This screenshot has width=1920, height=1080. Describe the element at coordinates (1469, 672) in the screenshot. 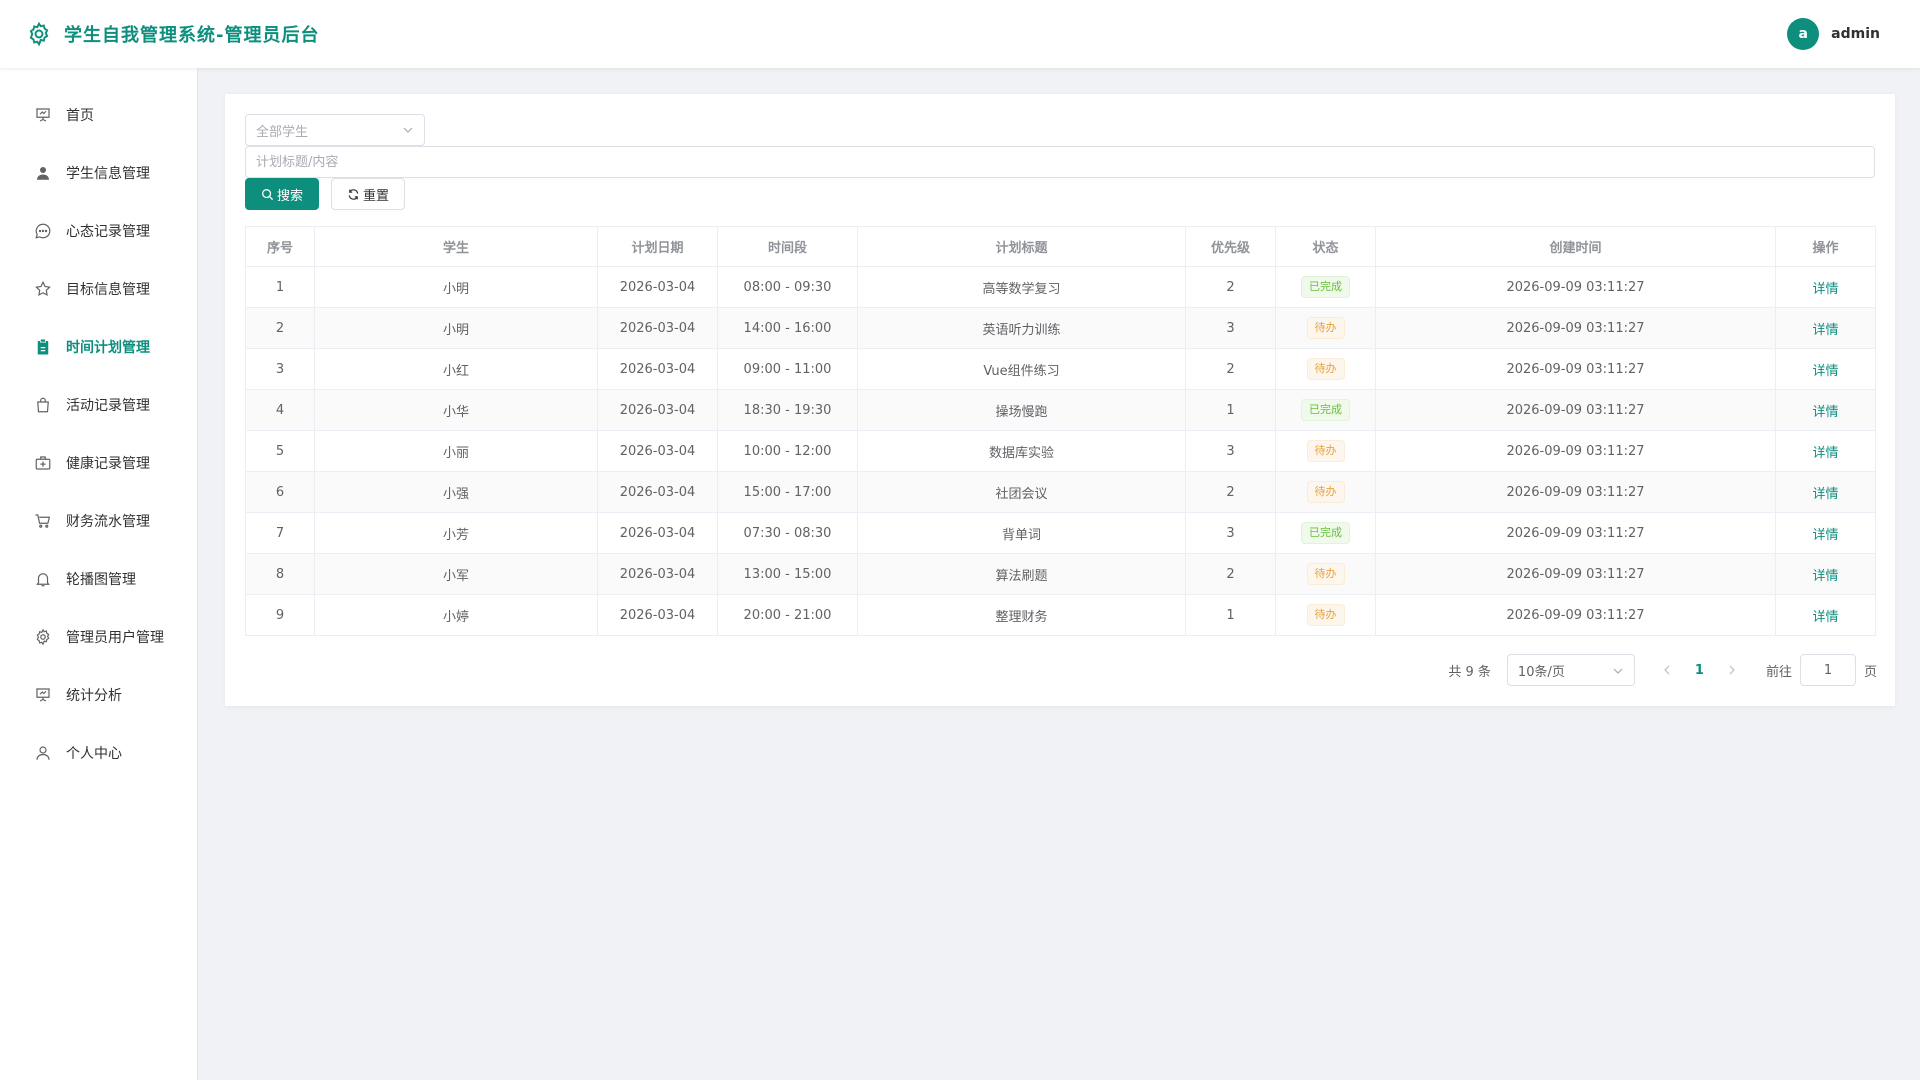

I see `pagination-total: 共 9 条` at that location.